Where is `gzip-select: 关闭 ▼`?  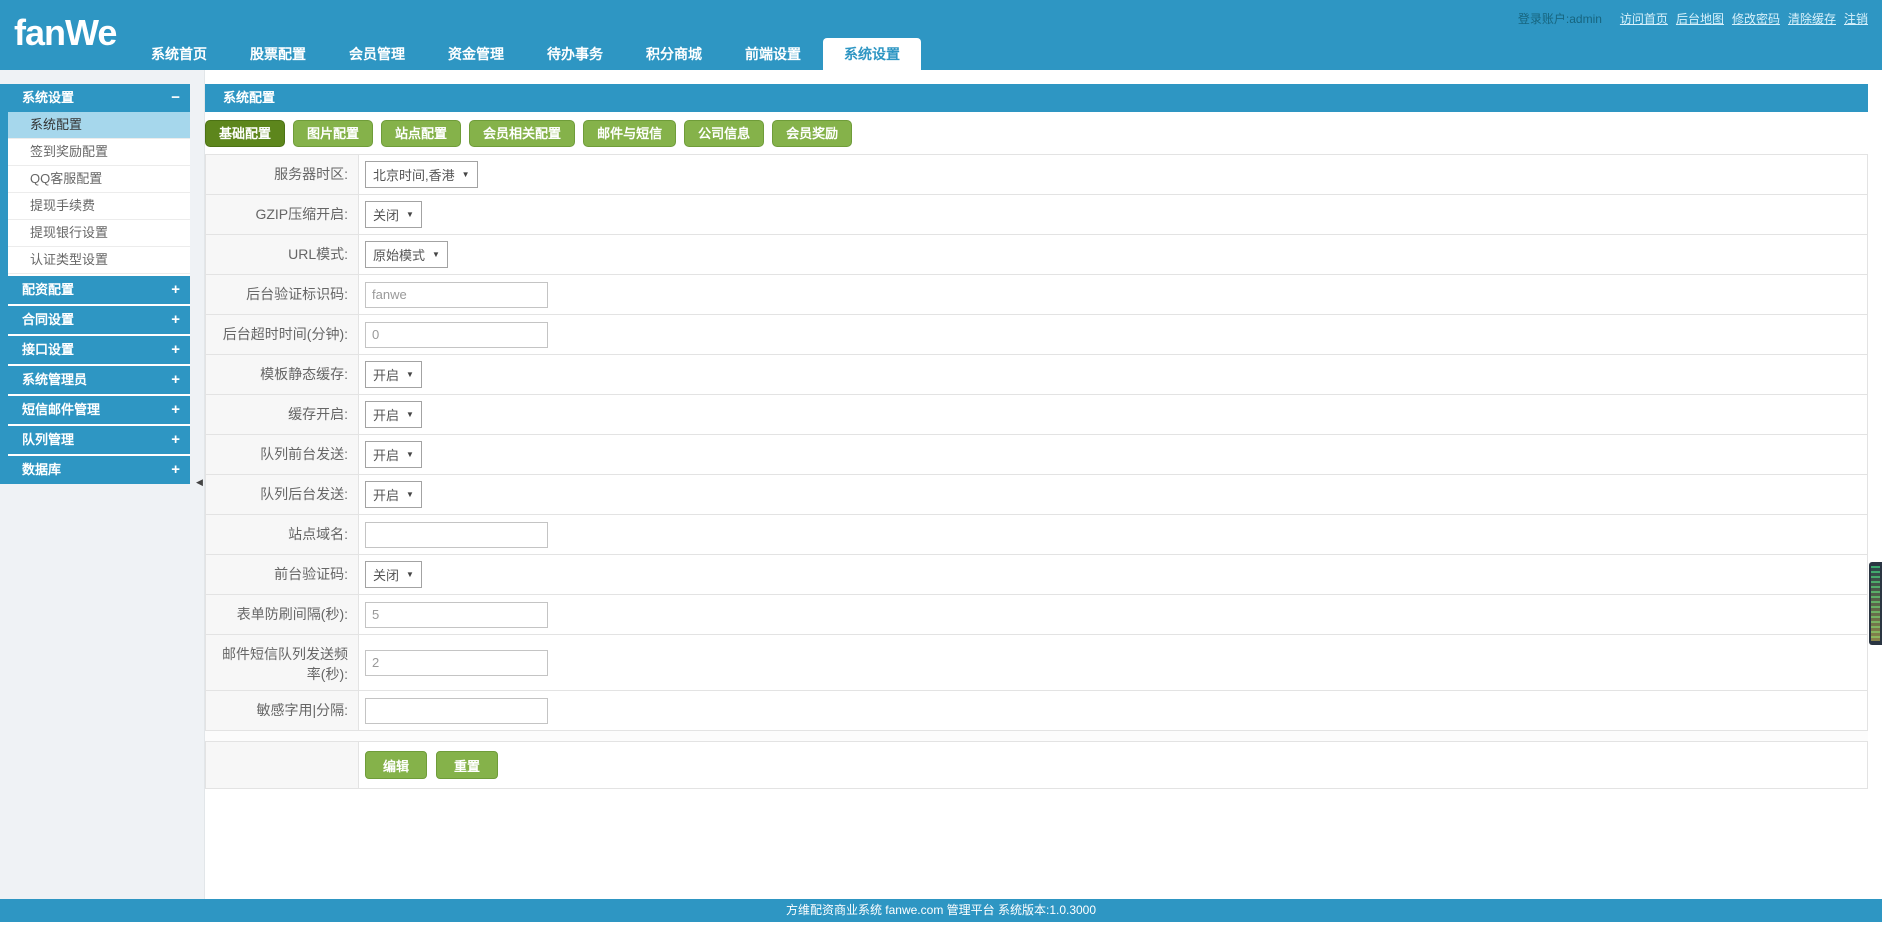
gzip-select: 关闭 ▼ is located at coordinates (393, 214).